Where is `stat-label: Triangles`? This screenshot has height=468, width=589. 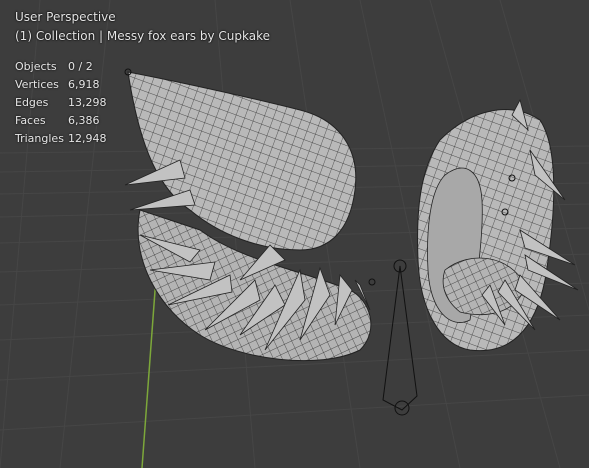
stat-label: Triangles is located at coordinates (39, 138).